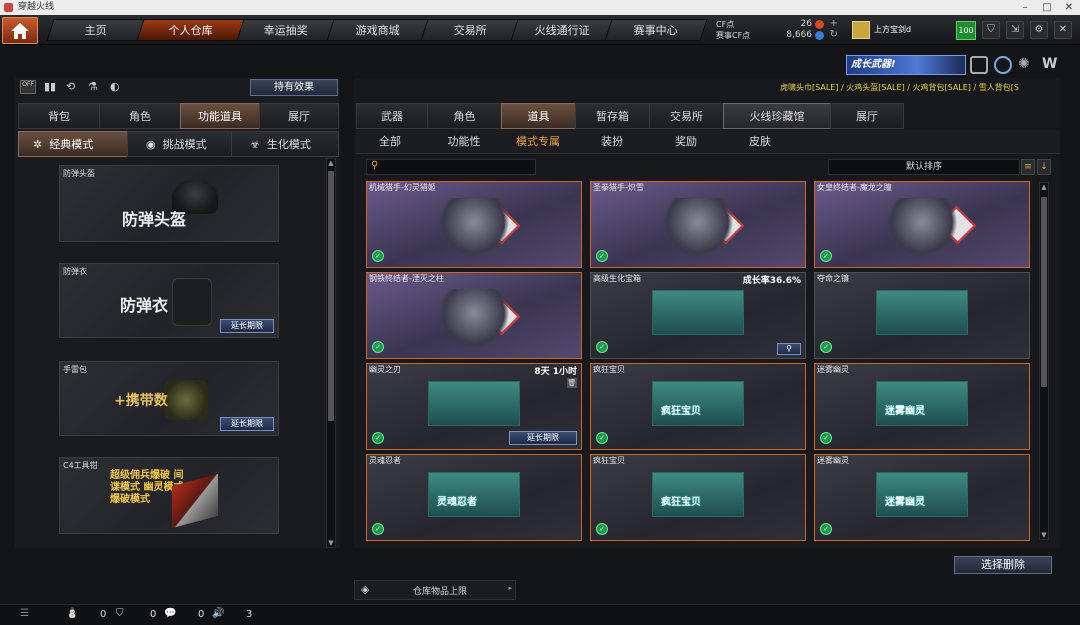  What do you see at coordinates (20, 30) in the screenshot?
I see `home-button` at bounding box center [20, 30].